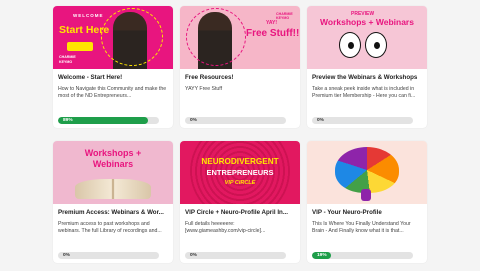 Image resolution: width=480 pixels, height=271 pixels. What do you see at coordinates (113, 164) in the screenshot?
I see `thumb-main-text: Webinars` at bounding box center [113, 164].